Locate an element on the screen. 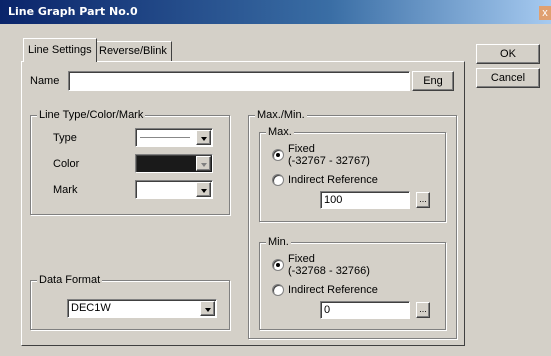  title-bar: Line Graph Part No.0 is located at coordinates (275, 12).